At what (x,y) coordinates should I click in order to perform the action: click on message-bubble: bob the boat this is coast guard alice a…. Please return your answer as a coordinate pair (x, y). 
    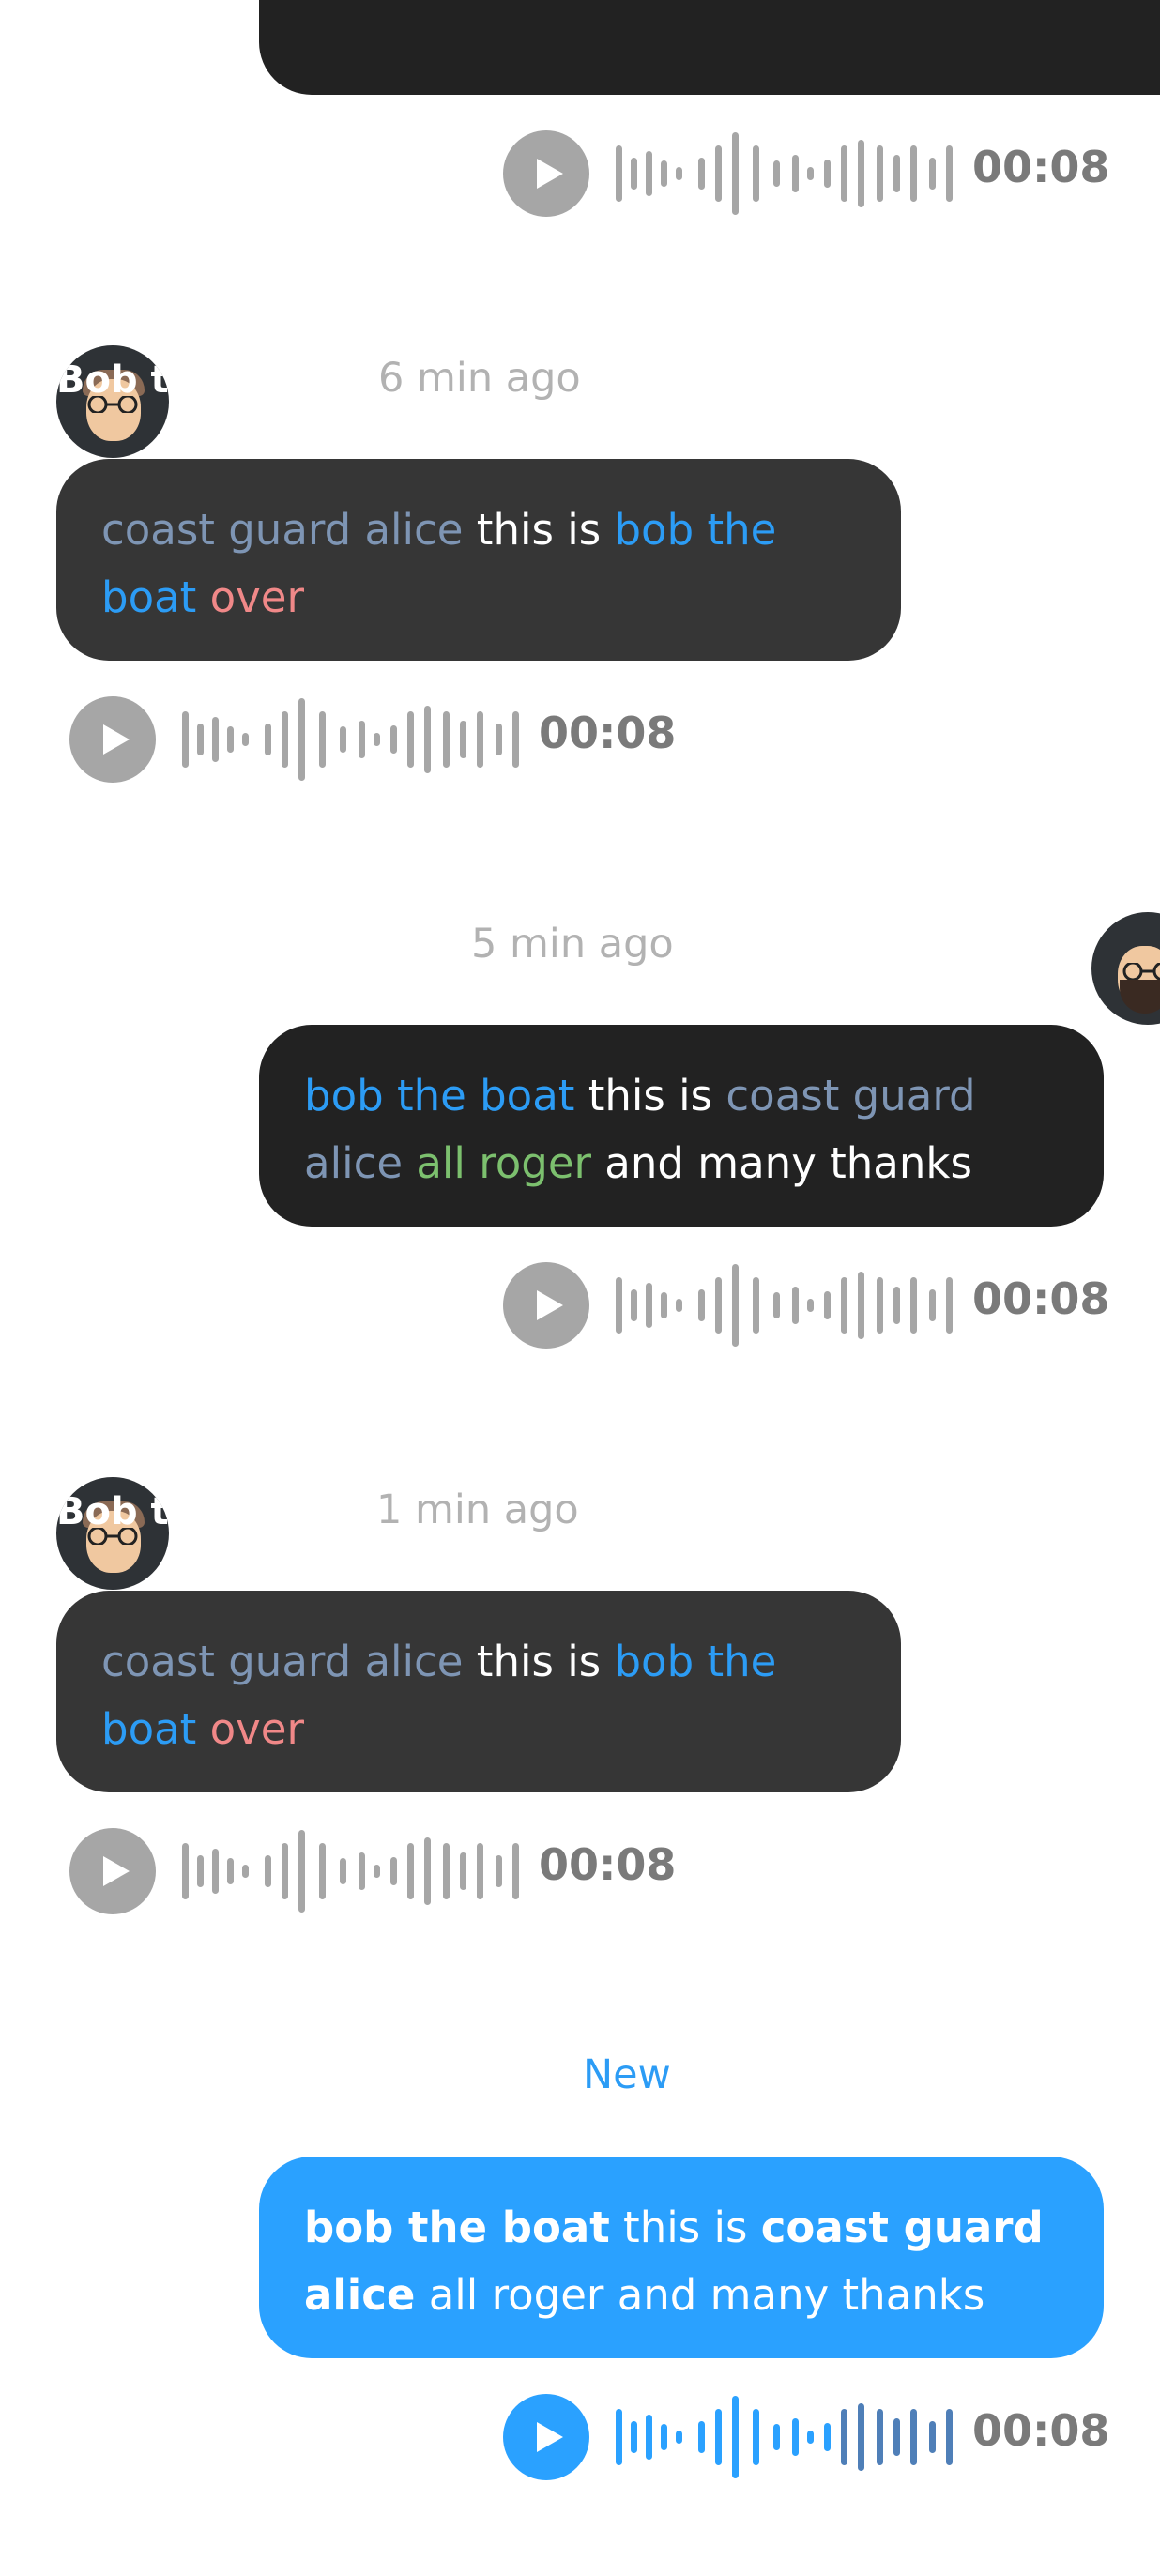
    Looking at the image, I should click on (681, 1126).